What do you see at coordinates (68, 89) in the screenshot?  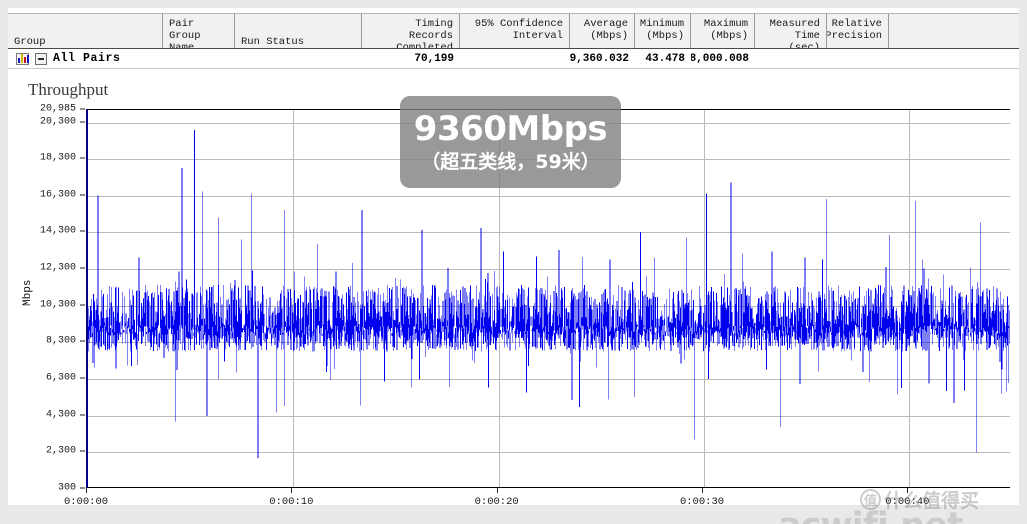 I see `chart-title: Throughput` at bounding box center [68, 89].